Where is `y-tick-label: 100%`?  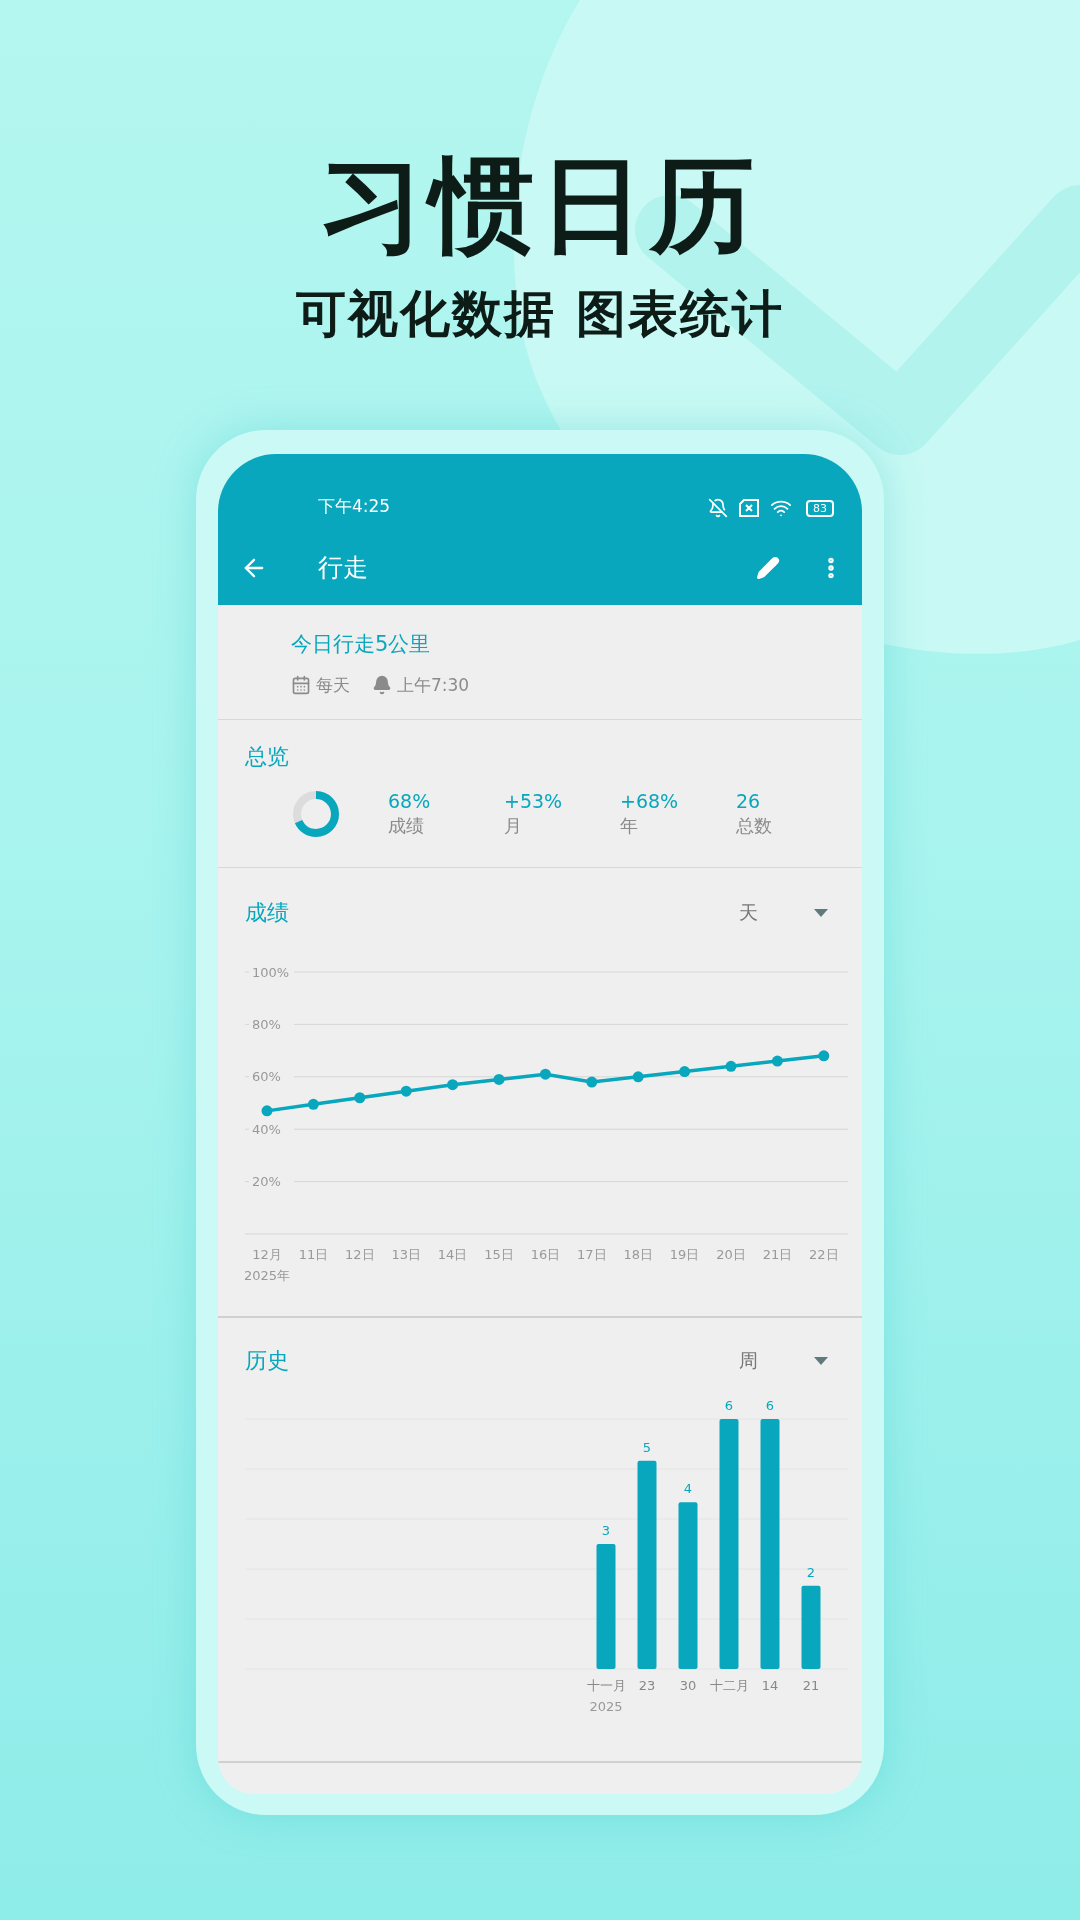 y-tick-label: 100% is located at coordinates (271, 972).